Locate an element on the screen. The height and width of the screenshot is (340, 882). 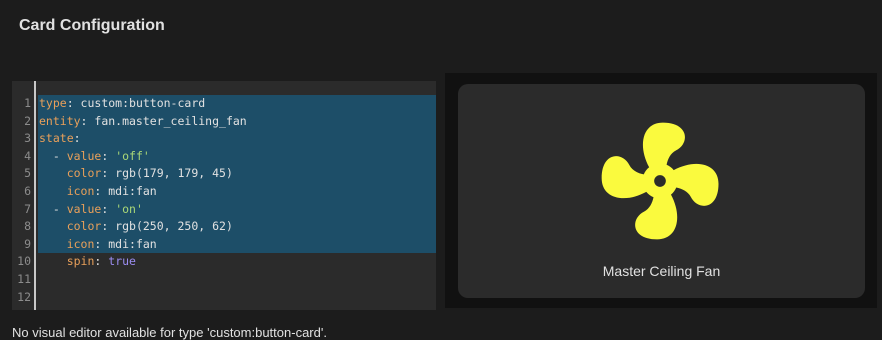
code-line: 1 type: custom:button-card is located at coordinates (224, 104).